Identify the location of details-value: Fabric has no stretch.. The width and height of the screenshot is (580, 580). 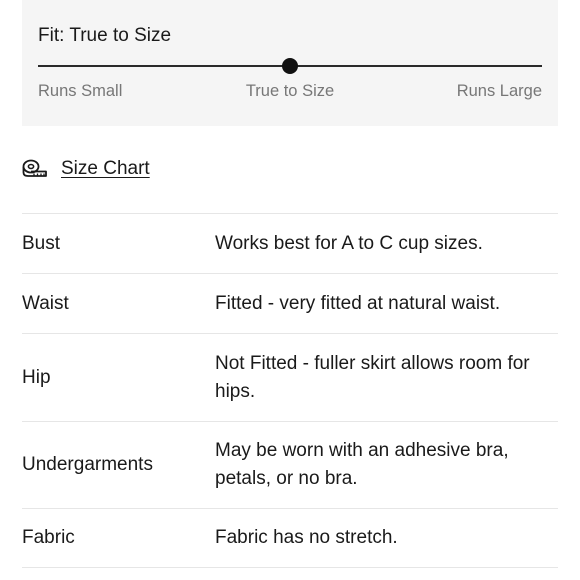
(306, 537).